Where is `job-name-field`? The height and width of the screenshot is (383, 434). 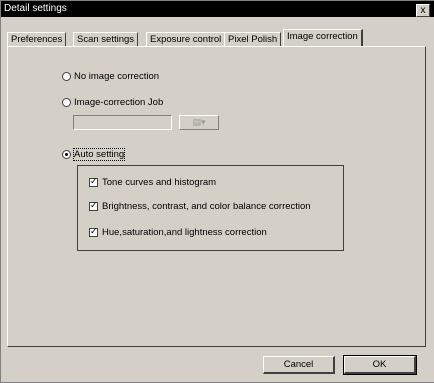 job-name-field is located at coordinates (122, 122).